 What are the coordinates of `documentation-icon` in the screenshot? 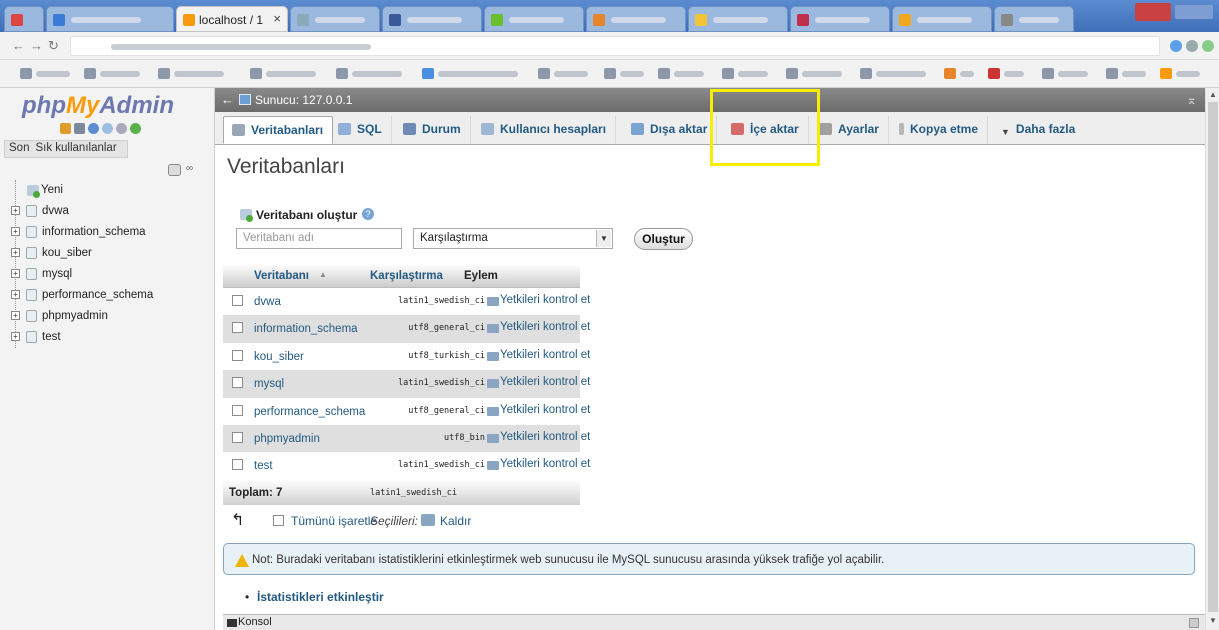 It's located at (107, 128).